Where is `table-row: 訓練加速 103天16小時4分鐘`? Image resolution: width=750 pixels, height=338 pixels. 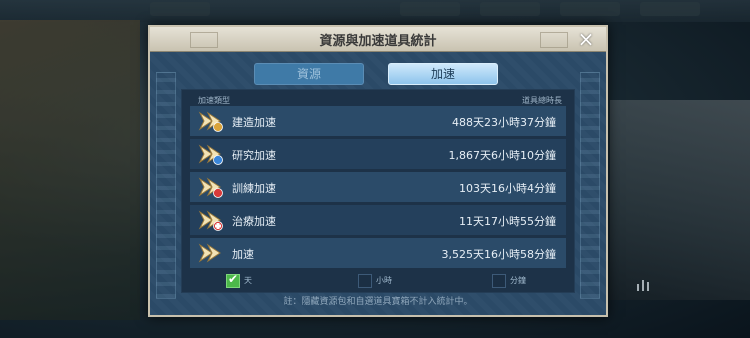
table-row: 訓練加速 103天16小時4分鐘 is located at coordinates (378, 187).